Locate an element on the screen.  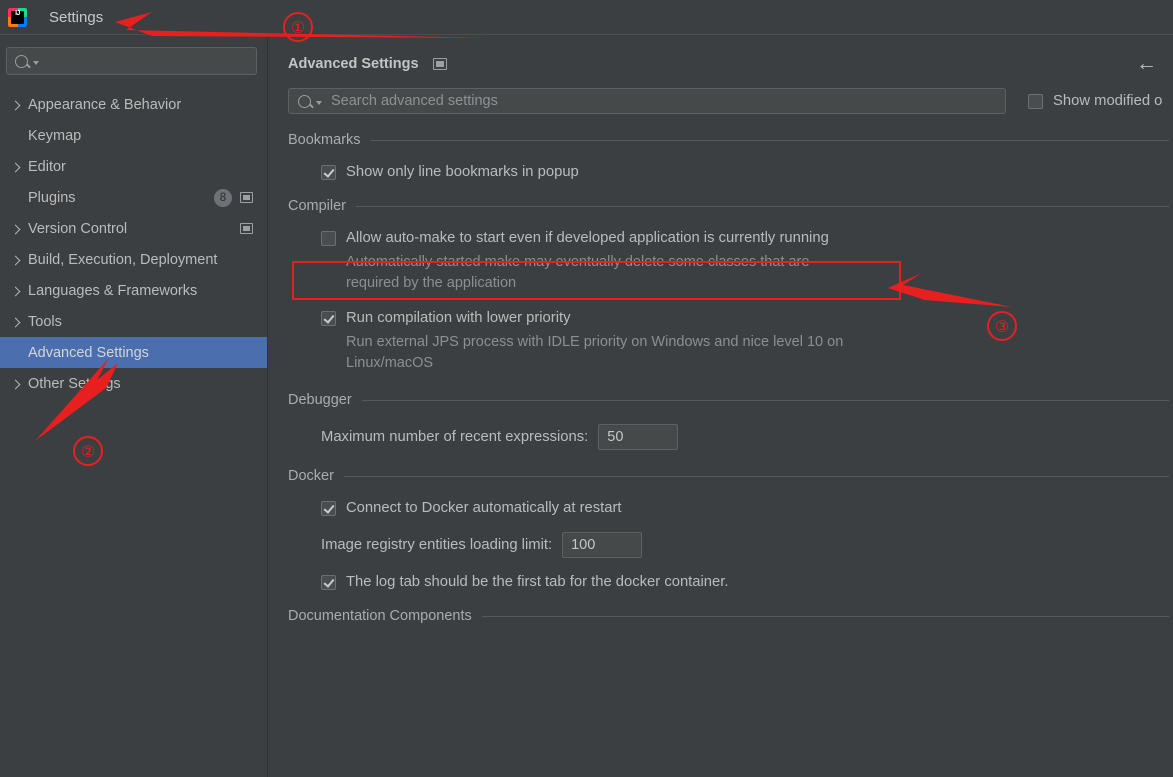
sidebar-item-label: Plugins is located at coordinates (52, 197).